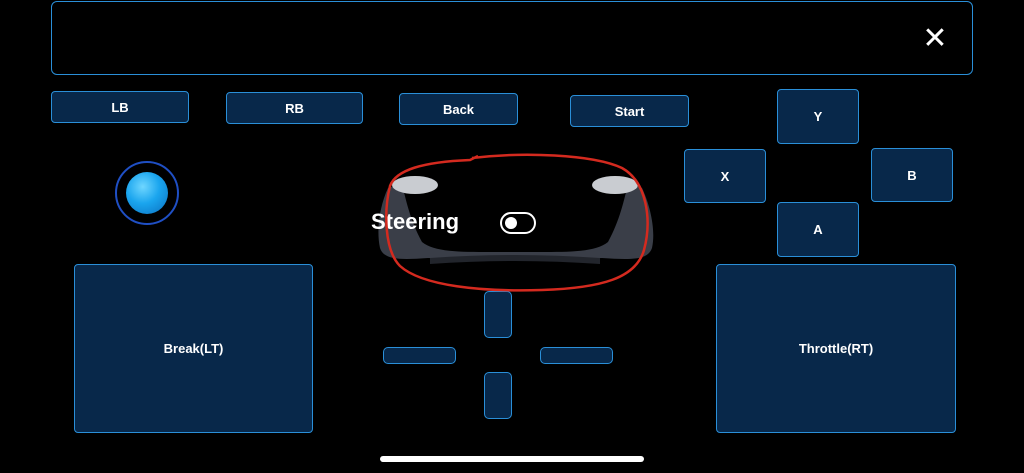 The width and height of the screenshot is (1024, 473). What do you see at coordinates (935, 39) in the screenshot?
I see `close-icon: ✕` at bounding box center [935, 39].